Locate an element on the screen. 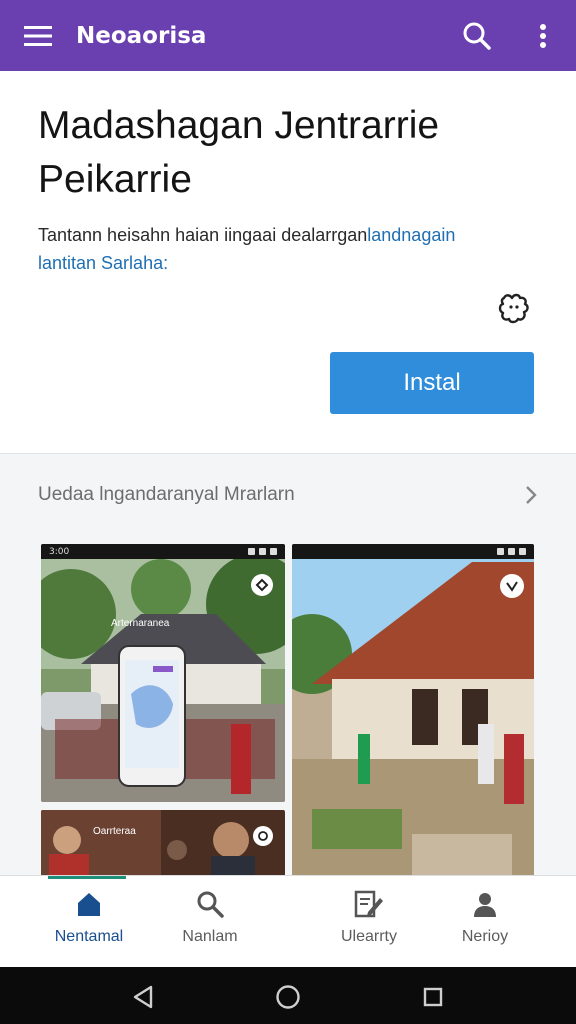  status-time: 3:00 is located at coordinates (59, 551).